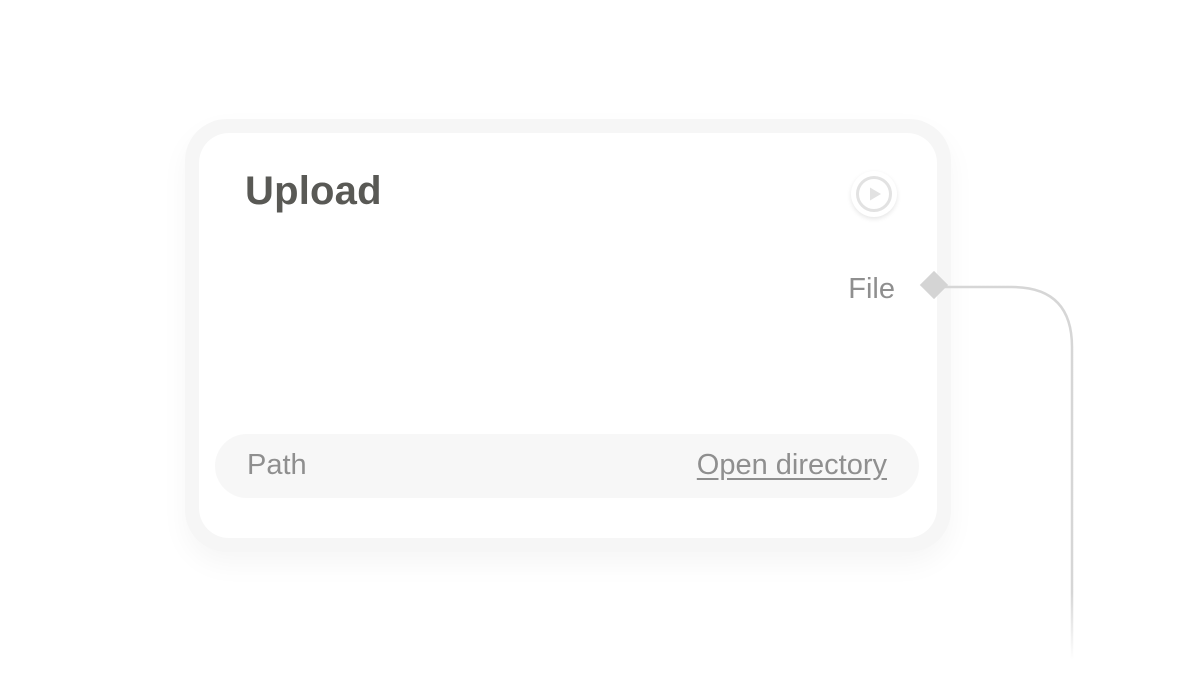 This screenshot has height=690, width=1200. What do you see at coordinates (871, 289) in the screenshot?
I see `output-port-label: File` at bounding box center [871, 289].